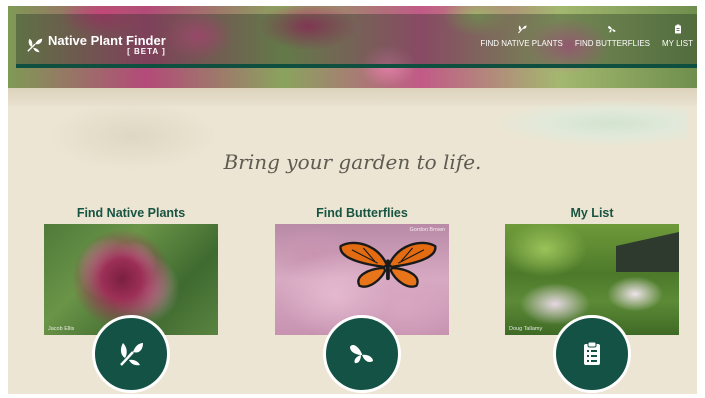 This screenshot has height=398, width=705. What do you see at coordinates (612, 43) in the screenshot?
I see `nav-label: FIND BUTTERFLIES` at bounding box center [612, 43].